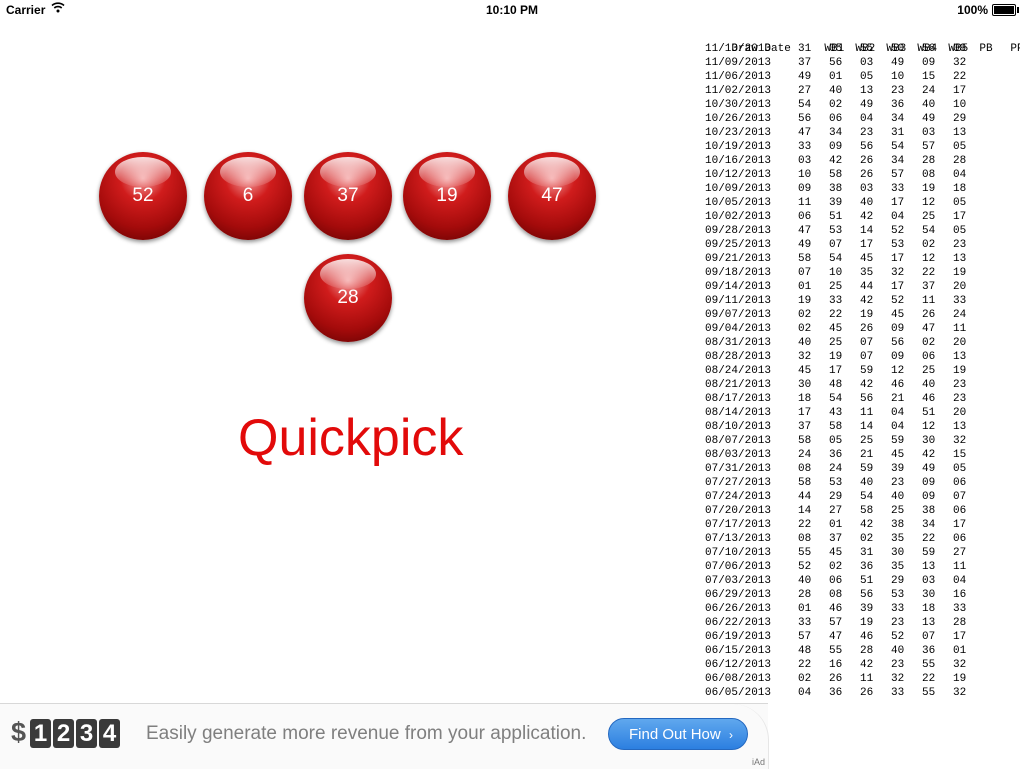 The image size is (1024, 769). I want to click on quickpick-button: Quickpick, so click(350, 438).